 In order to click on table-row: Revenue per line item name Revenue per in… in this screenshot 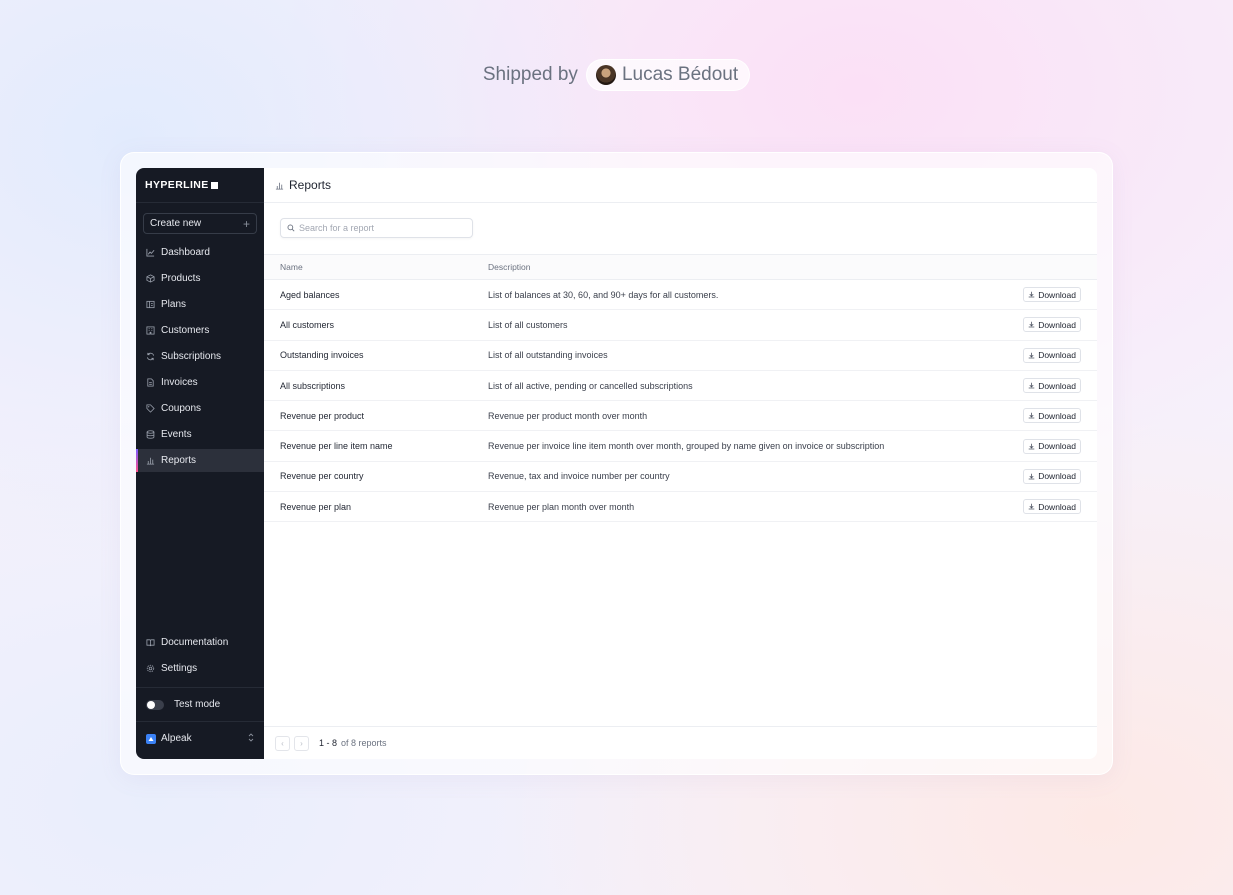, I will do `click(680, 446)`.